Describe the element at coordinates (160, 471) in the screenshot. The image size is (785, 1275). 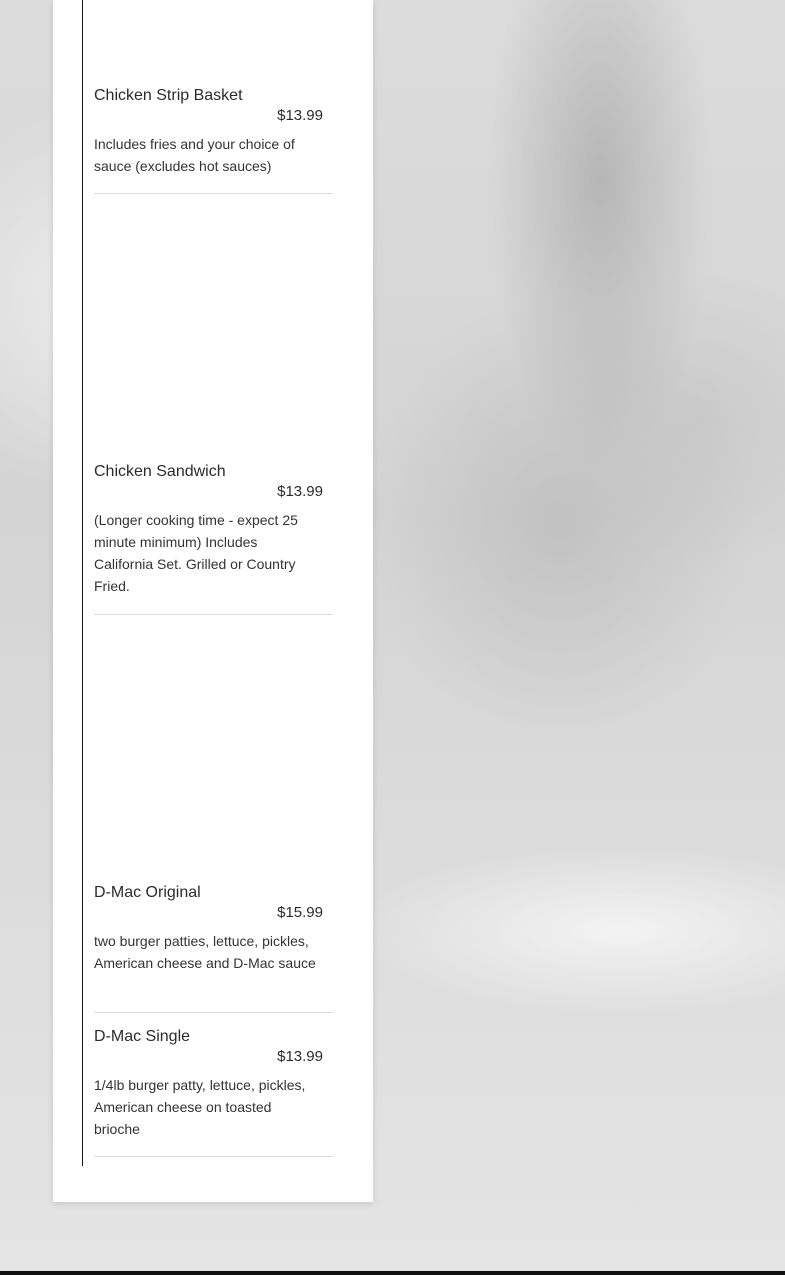
I see `menu-item-name: Chicken Sandwich` at that location.